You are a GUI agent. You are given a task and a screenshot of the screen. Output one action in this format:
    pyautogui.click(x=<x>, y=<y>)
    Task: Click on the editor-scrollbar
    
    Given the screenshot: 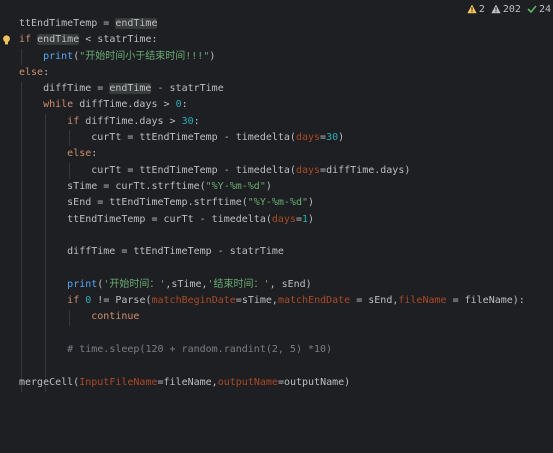 What is the action you would take?
    pyautogui.click(x=550, y=234)
    